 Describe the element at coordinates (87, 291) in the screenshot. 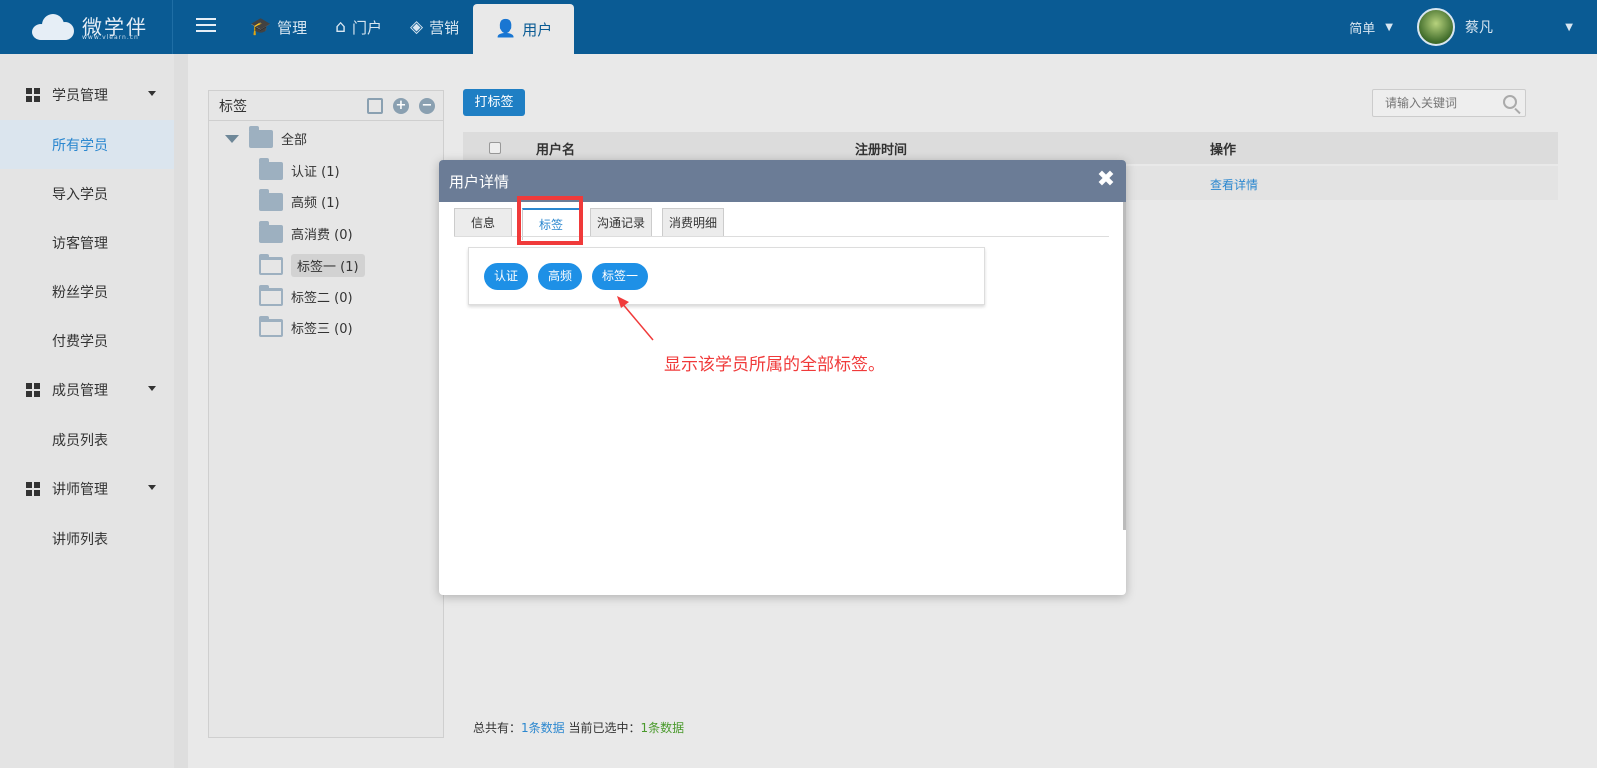

I see `sidebar-item-fan-students: 粉丝学员` at that location.